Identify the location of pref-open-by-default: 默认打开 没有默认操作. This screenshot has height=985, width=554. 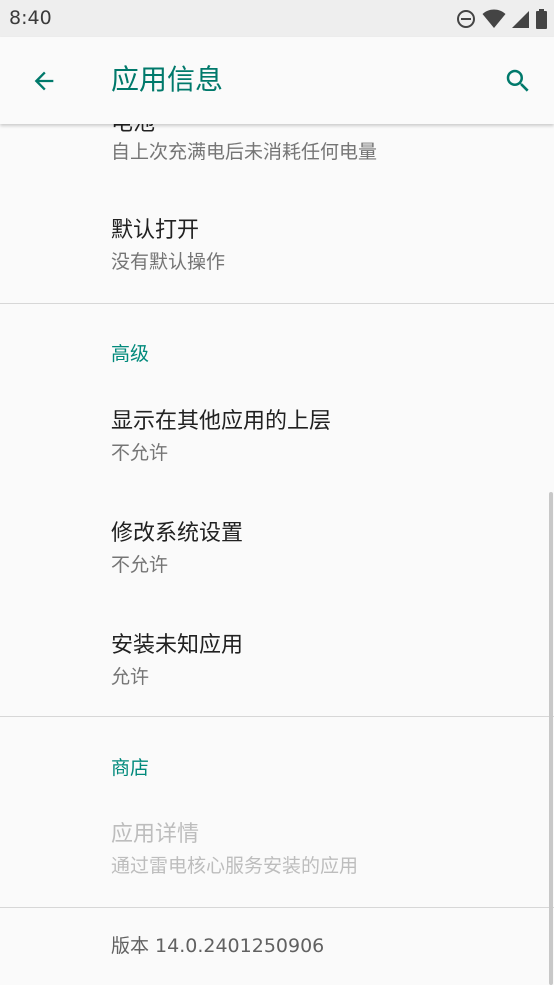
(274, 244).